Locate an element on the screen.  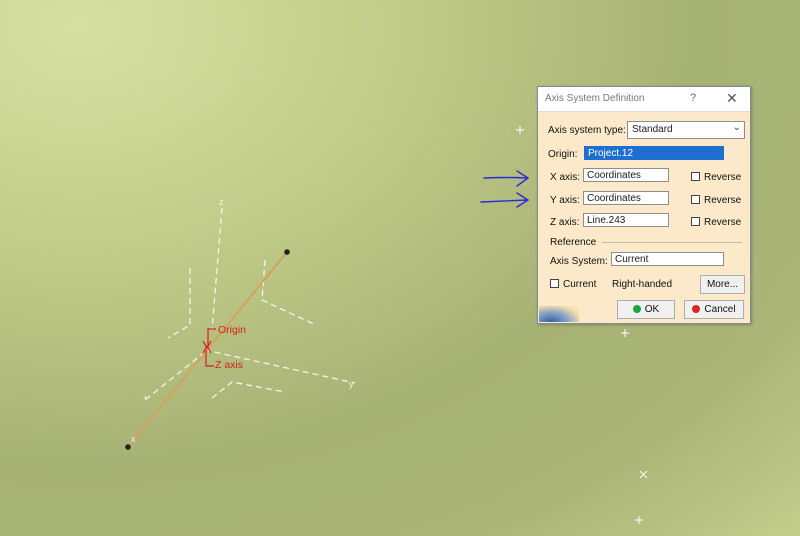
arrow-to-x-axis is located at coordinates (506, 178).